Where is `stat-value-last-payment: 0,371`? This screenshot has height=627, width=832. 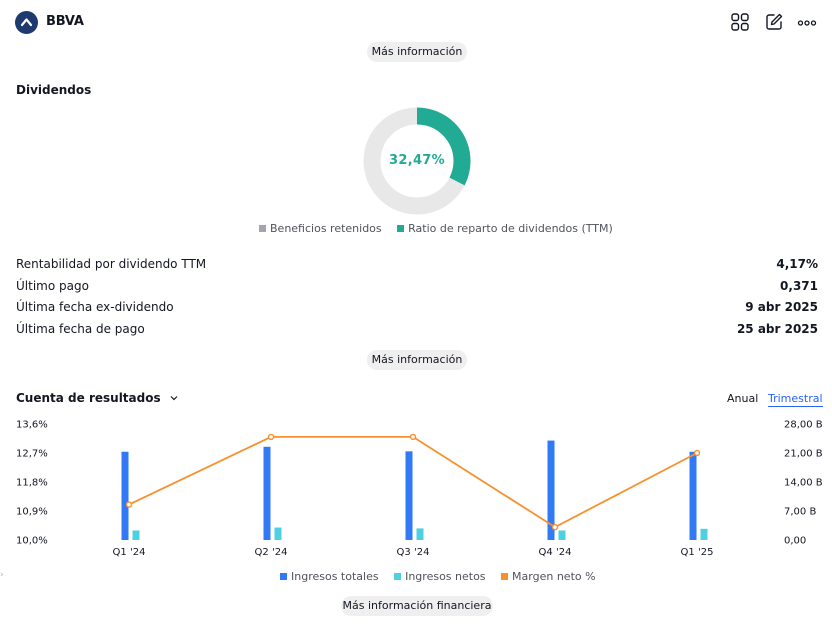 stat-value-last-payment: 0,371 is located at coordinates (799, 286).